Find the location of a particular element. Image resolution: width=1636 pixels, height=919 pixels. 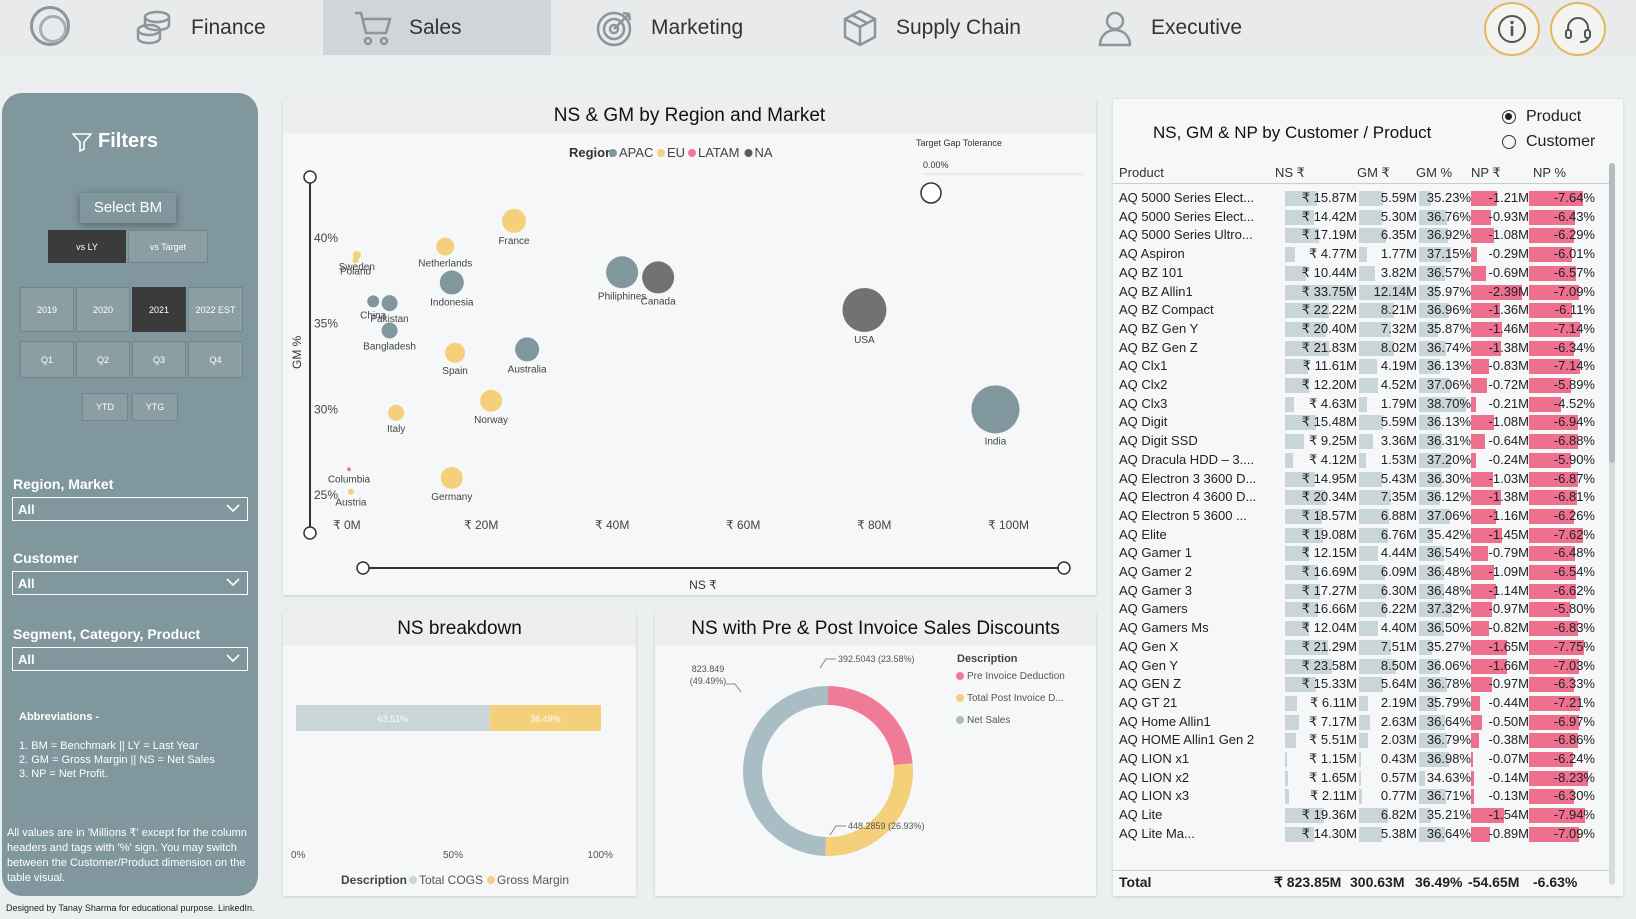

table-scrollbar is located at coordinates (1612, 524).